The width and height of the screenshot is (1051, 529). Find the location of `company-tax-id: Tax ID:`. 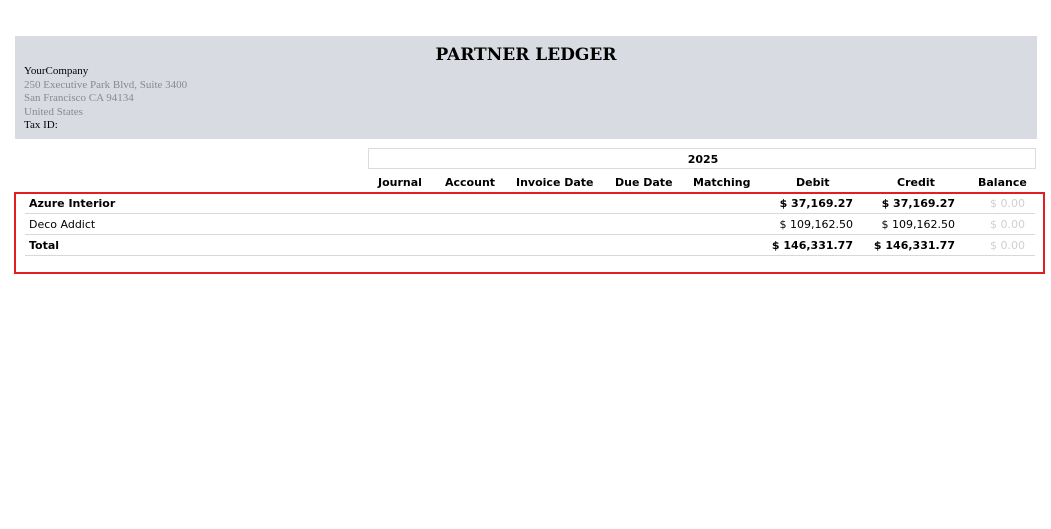

company-tax-id: Tax ID: is located at coordinates (41, 125).